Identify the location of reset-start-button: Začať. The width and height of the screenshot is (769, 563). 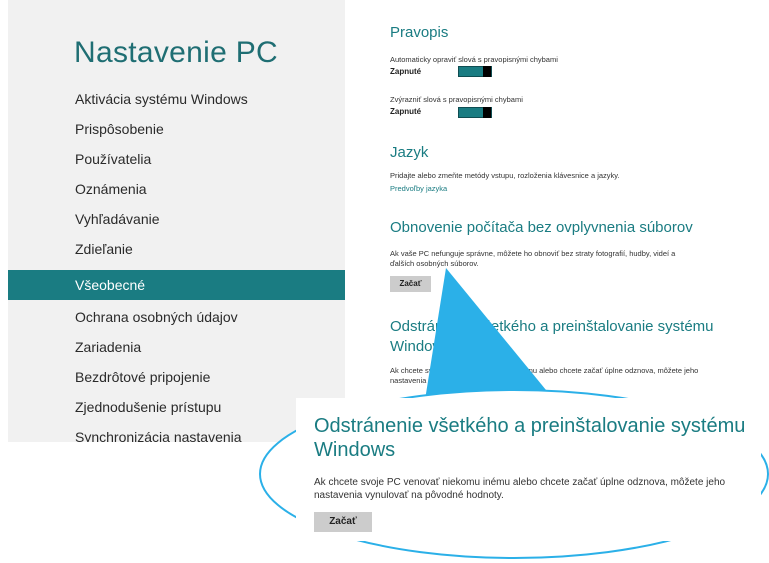
(343, 522).